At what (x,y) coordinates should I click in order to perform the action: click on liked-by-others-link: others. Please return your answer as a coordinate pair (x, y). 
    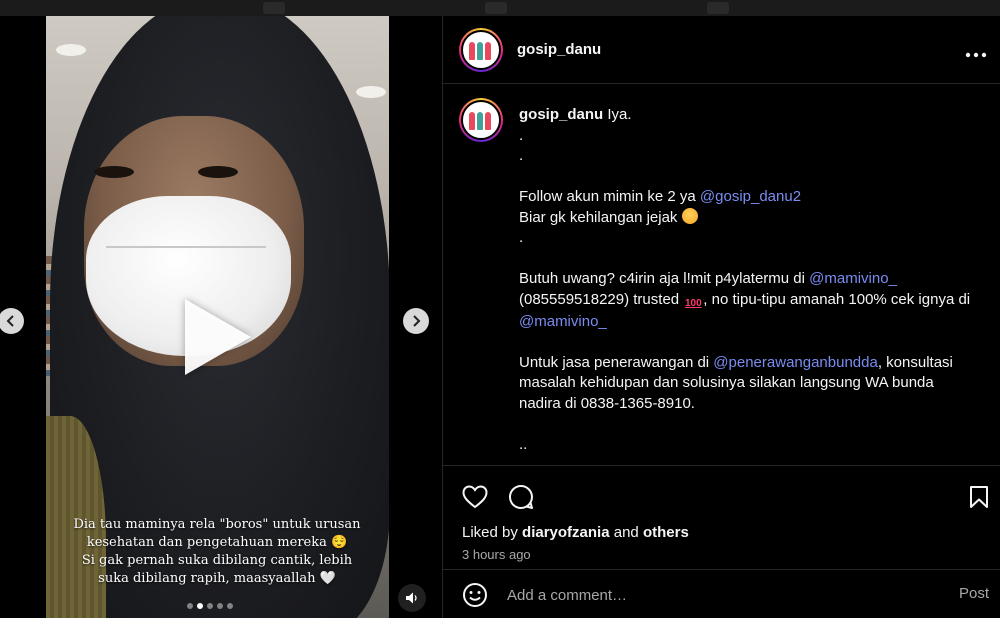
    Looking at the image, I should click on (666, 532).